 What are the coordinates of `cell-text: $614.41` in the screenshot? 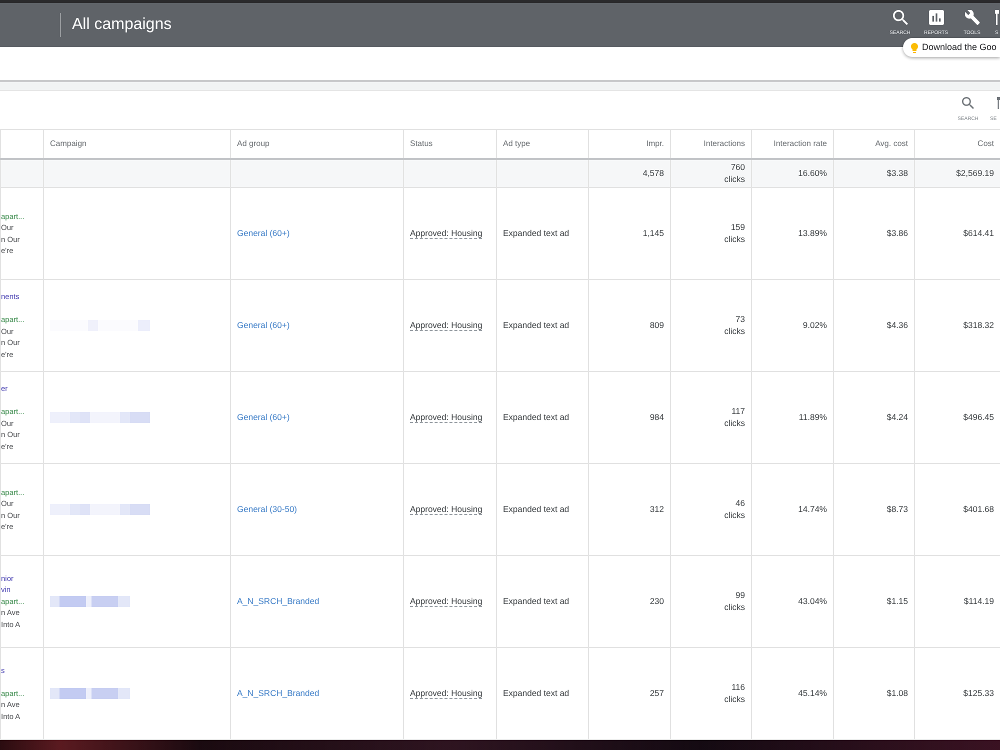 It's located at (978, 233).